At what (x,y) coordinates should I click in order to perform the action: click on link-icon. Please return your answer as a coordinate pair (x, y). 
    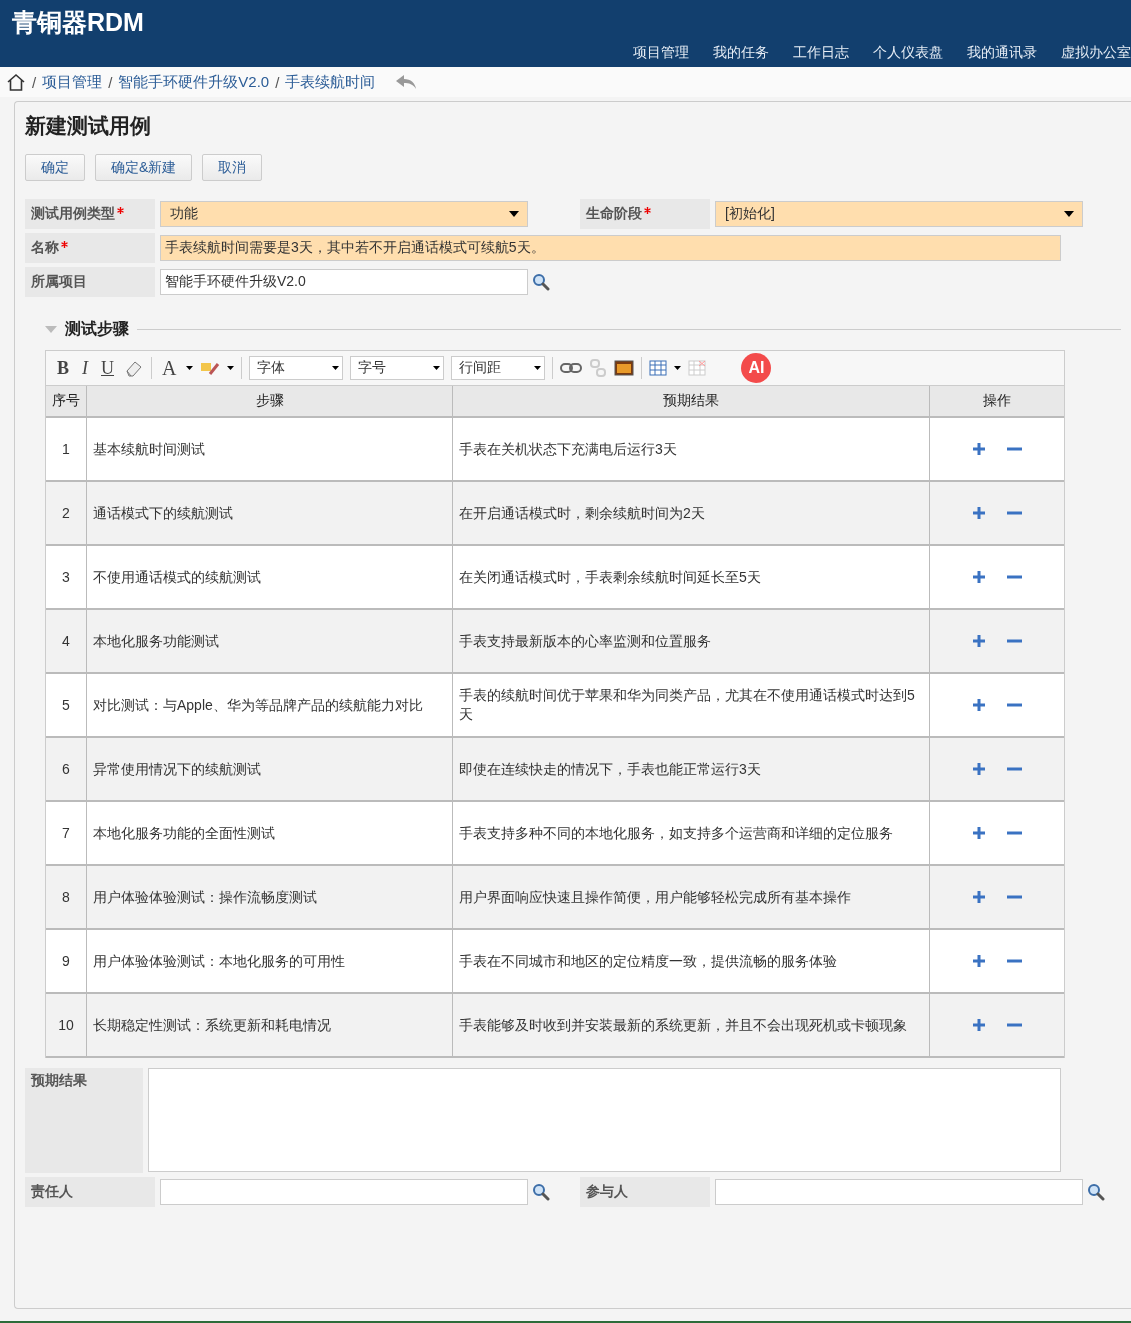
    Looking at the image, I should click on (571, 368).